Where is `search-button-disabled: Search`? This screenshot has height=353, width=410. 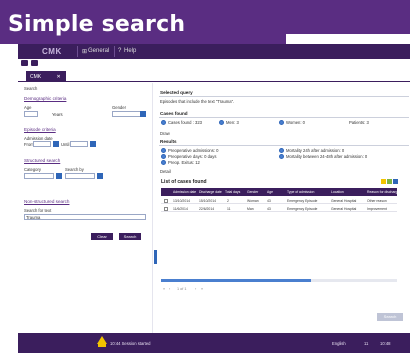
search-button-disabled: Search is located at coordinates (390, 317).